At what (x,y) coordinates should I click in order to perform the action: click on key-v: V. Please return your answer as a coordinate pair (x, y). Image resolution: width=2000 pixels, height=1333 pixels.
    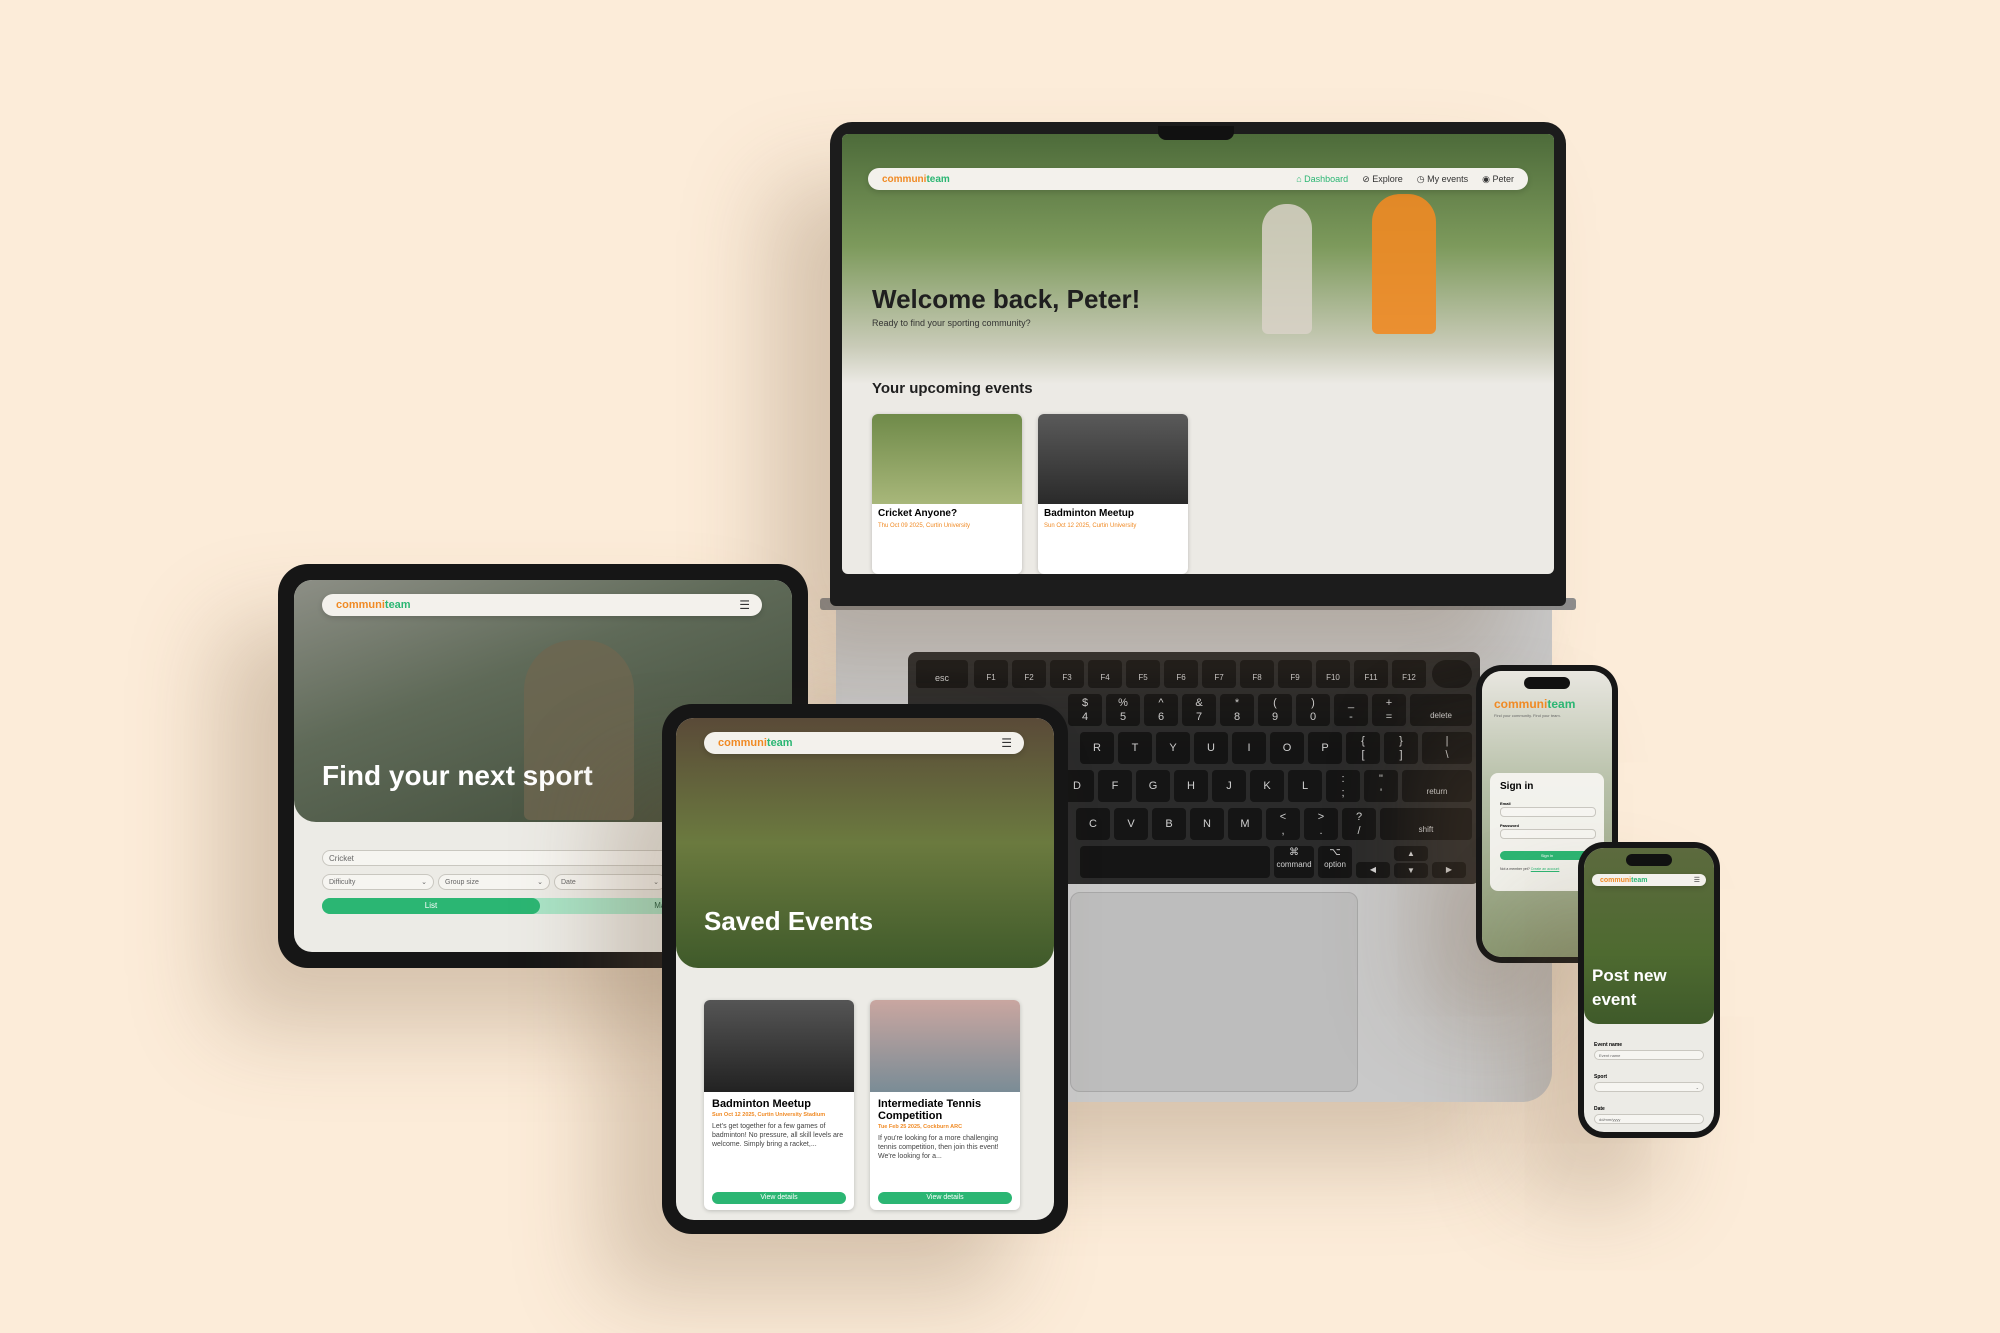
    Looking at the image, I should click on (1131, 824).